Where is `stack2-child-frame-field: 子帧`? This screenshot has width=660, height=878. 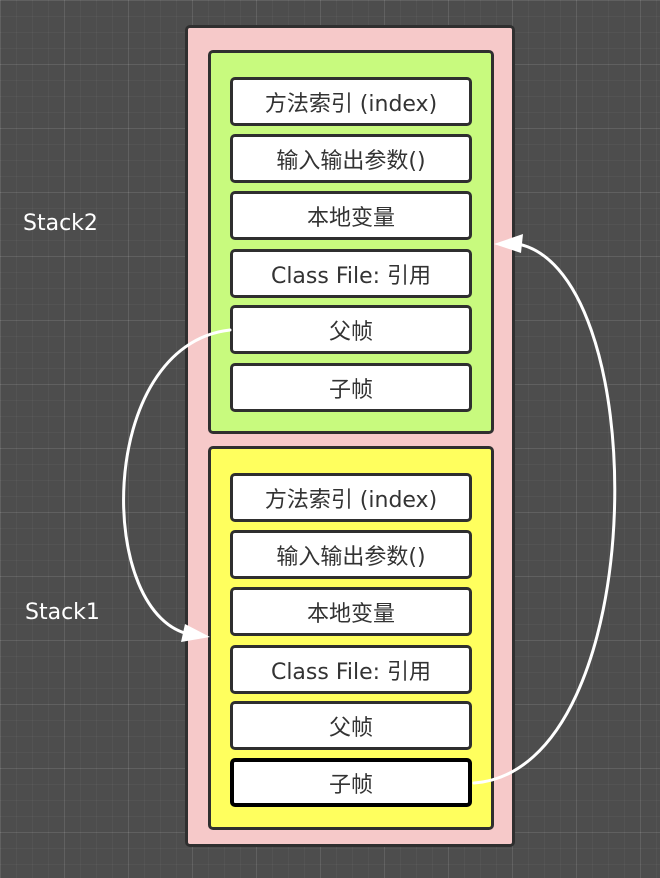
stack2-child-frame-field: 子帧 is located at coordinates (351, 387).